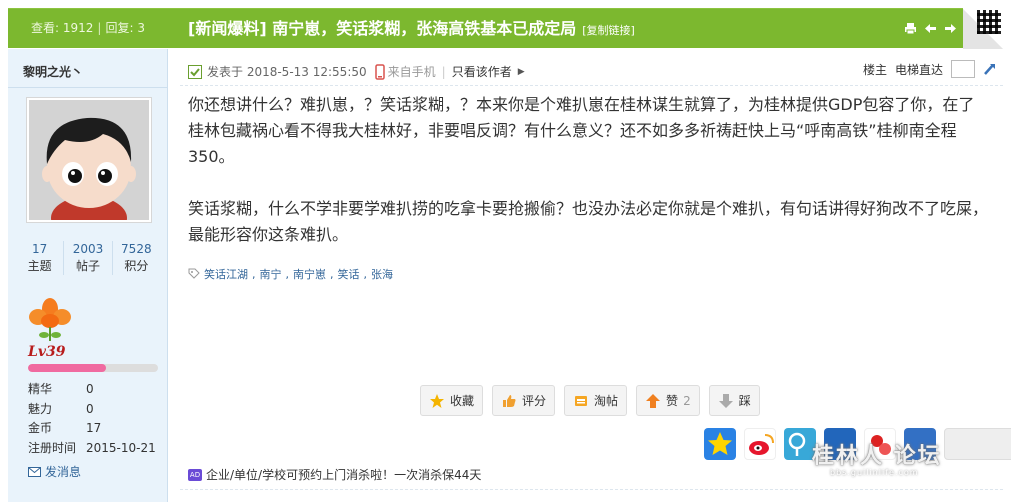 The image size is (1011, 502). I want to click on dislike-label: 踩, so click(745, 400).